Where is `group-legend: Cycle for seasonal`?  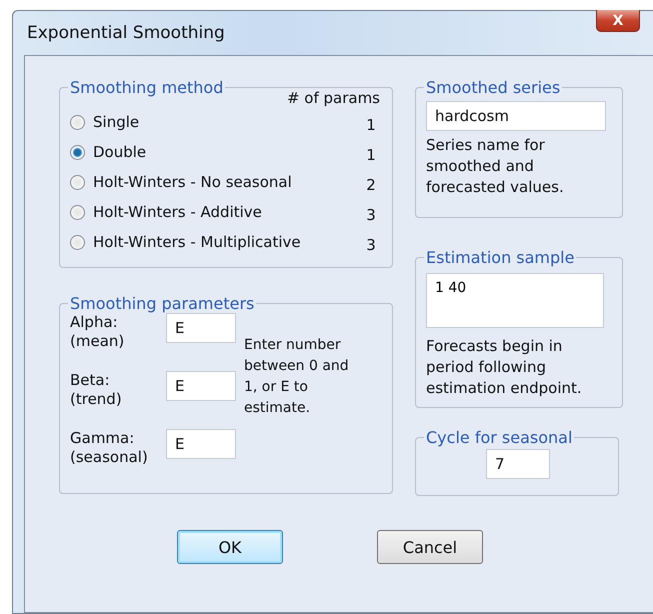
group-legend: Cycle for seasonal is located at coordinates (499, 437).